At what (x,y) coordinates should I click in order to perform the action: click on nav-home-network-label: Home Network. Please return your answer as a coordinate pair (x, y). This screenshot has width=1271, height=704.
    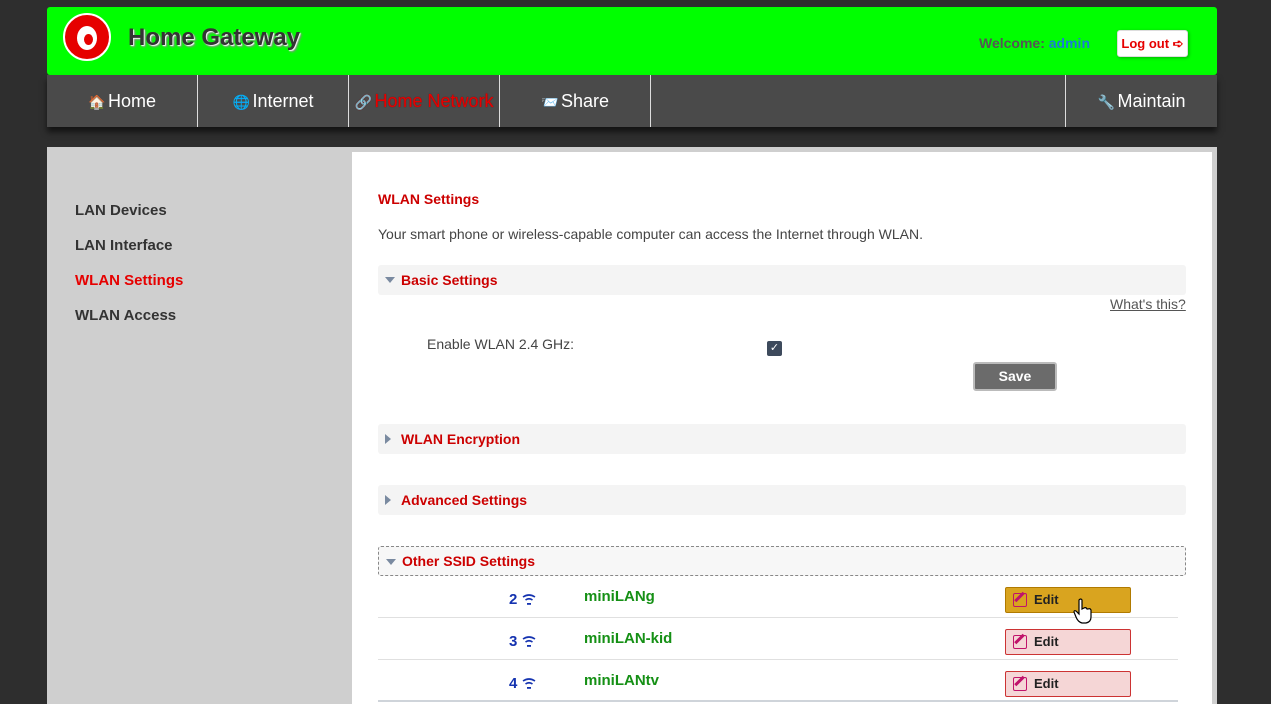
    Looking at the image, I should click on (434, 101).